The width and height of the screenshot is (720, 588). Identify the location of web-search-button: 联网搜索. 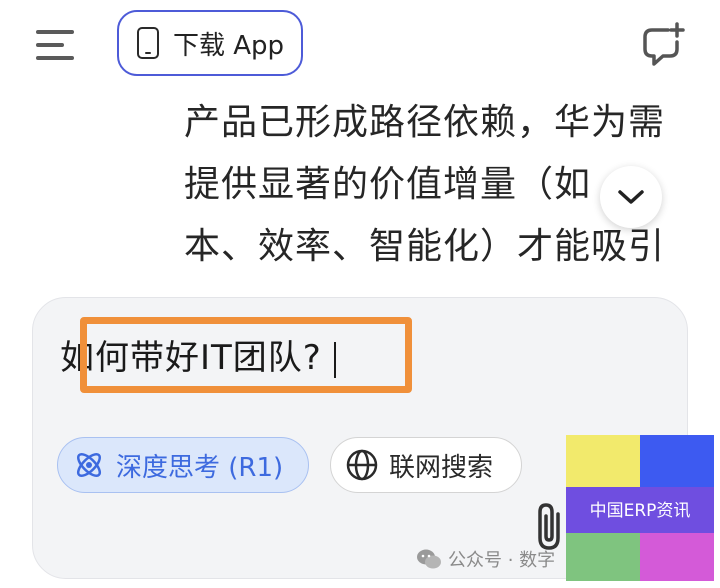
(426, 465).